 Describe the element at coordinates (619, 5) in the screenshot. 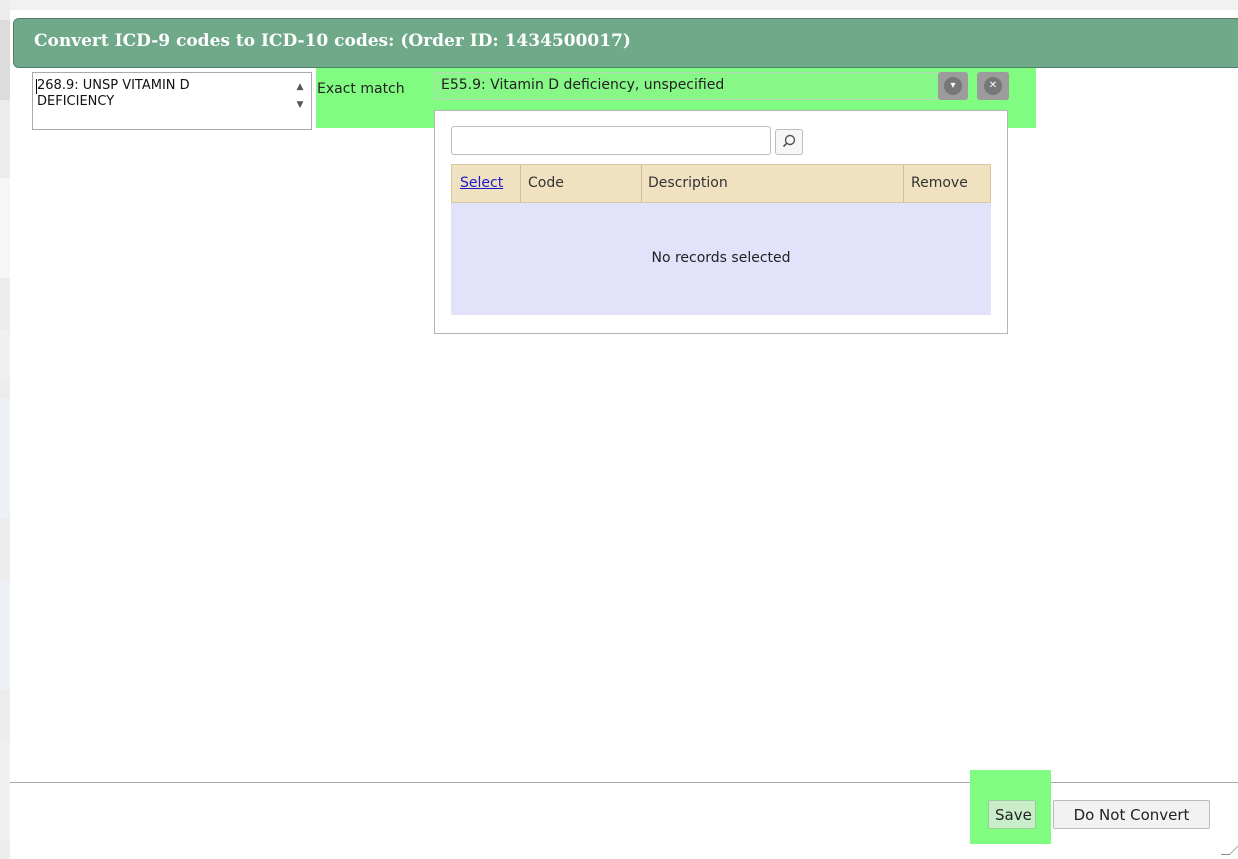

I see `page-top-edge` at that location.